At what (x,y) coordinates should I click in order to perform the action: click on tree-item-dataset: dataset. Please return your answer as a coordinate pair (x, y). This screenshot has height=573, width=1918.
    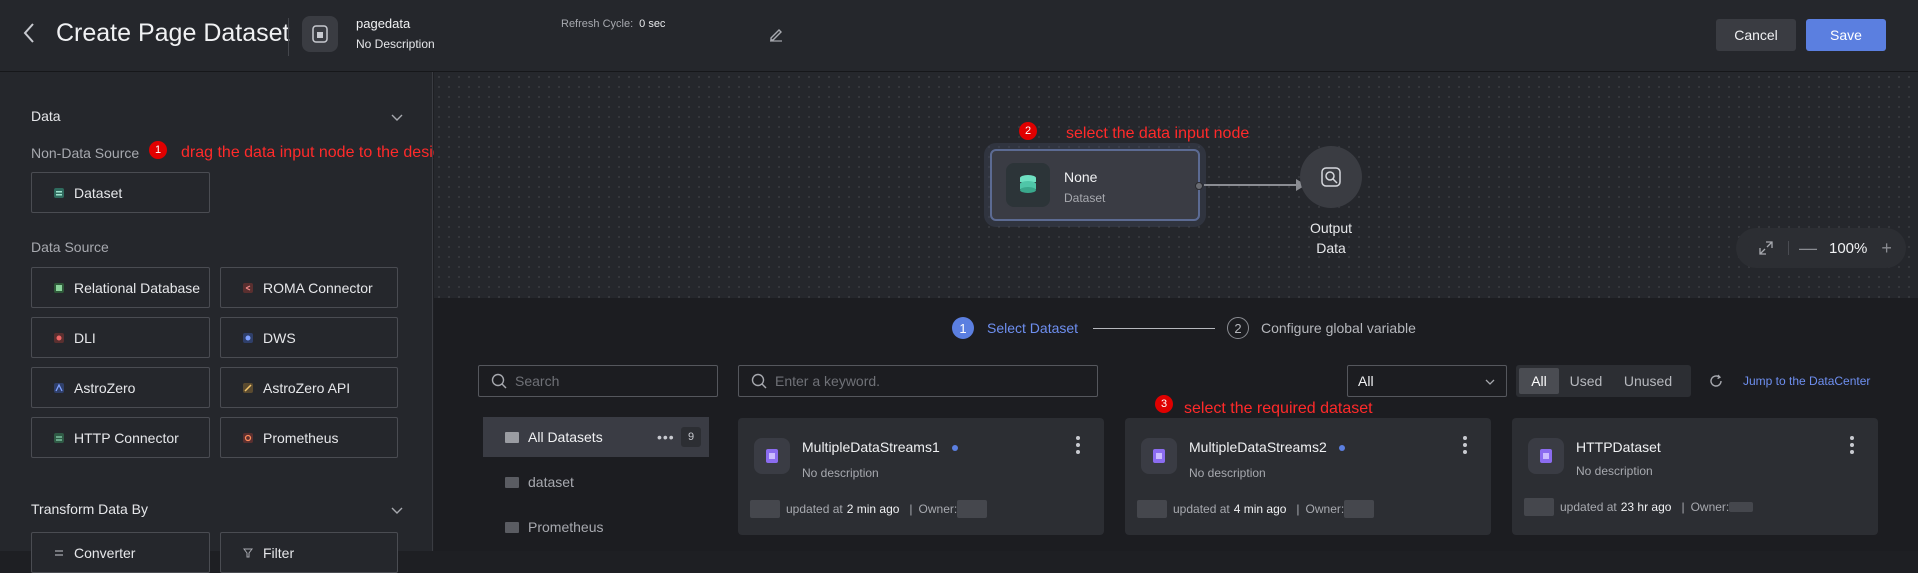
    Looking at the image, I should click on (596, 482).